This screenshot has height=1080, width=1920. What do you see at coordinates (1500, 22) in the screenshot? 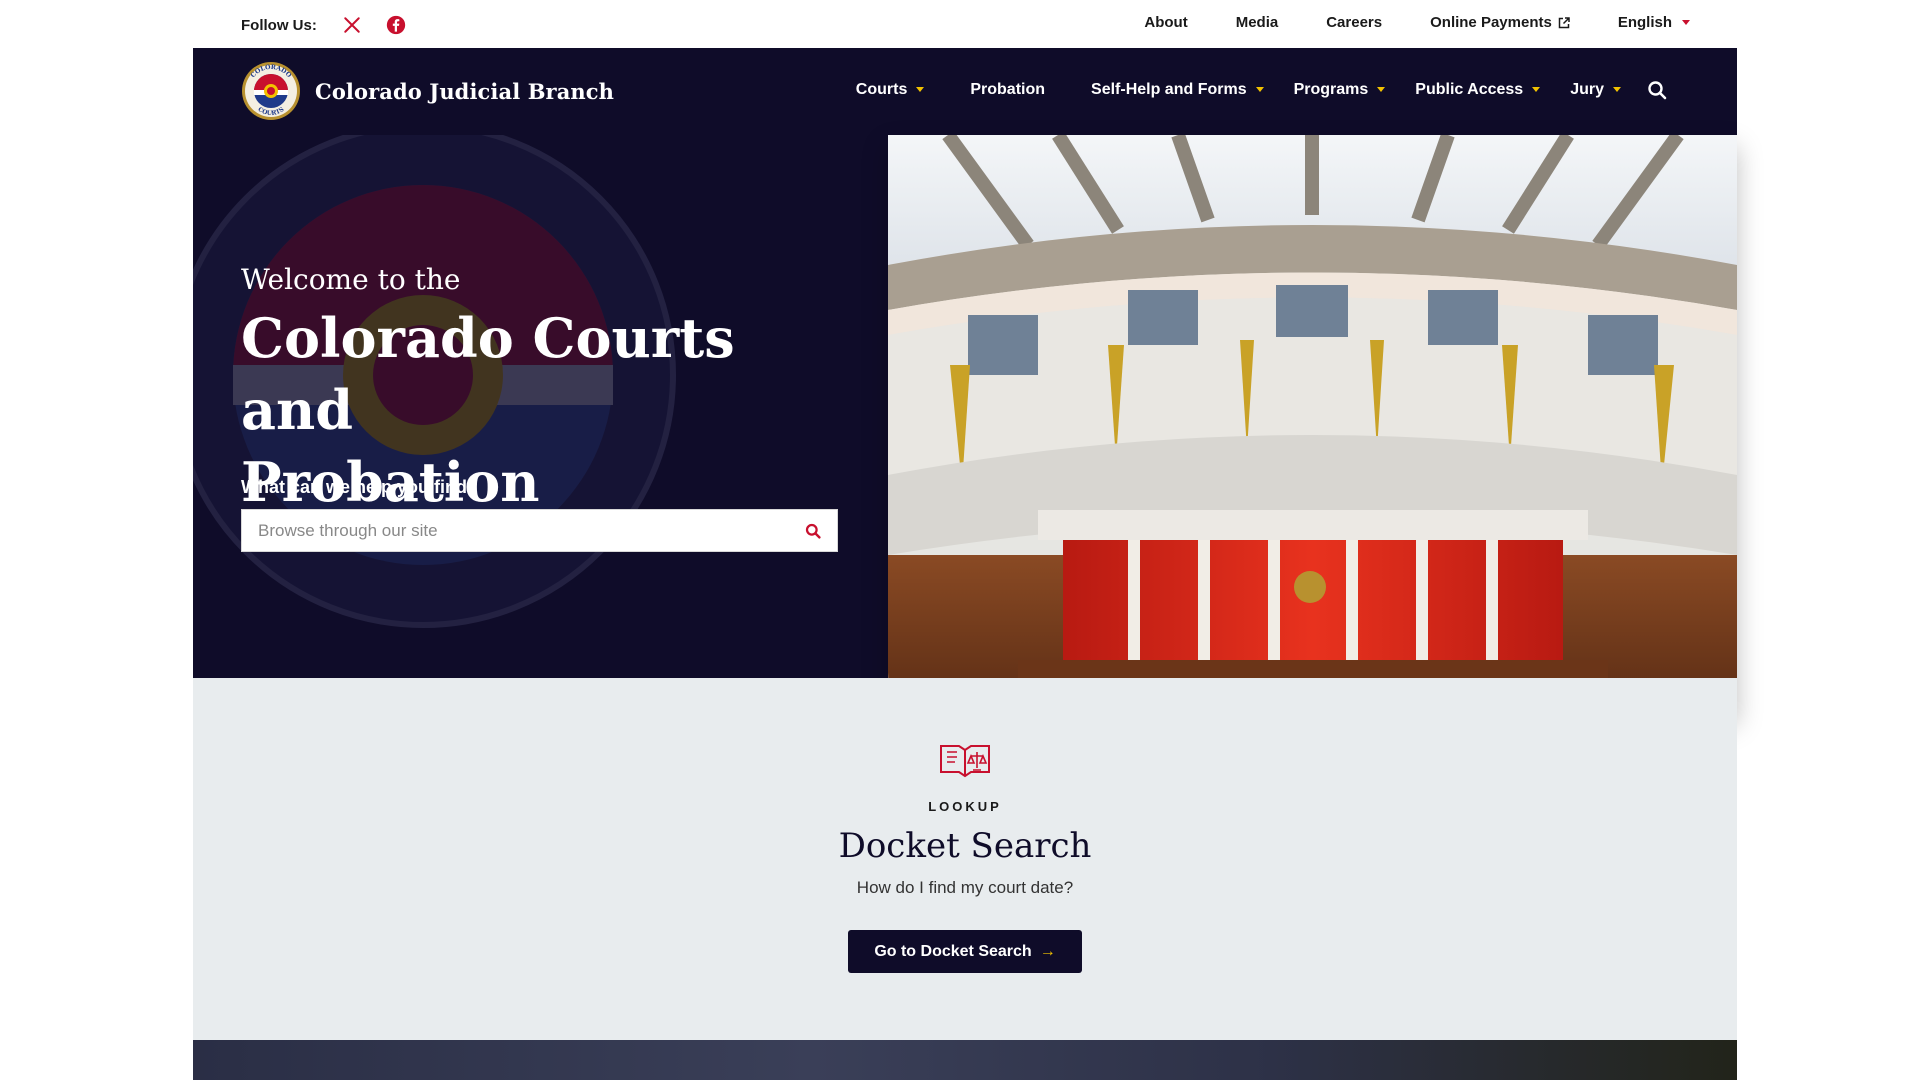
I see `online-payments-link: Online Payments` at bounding box center [1500, 22].